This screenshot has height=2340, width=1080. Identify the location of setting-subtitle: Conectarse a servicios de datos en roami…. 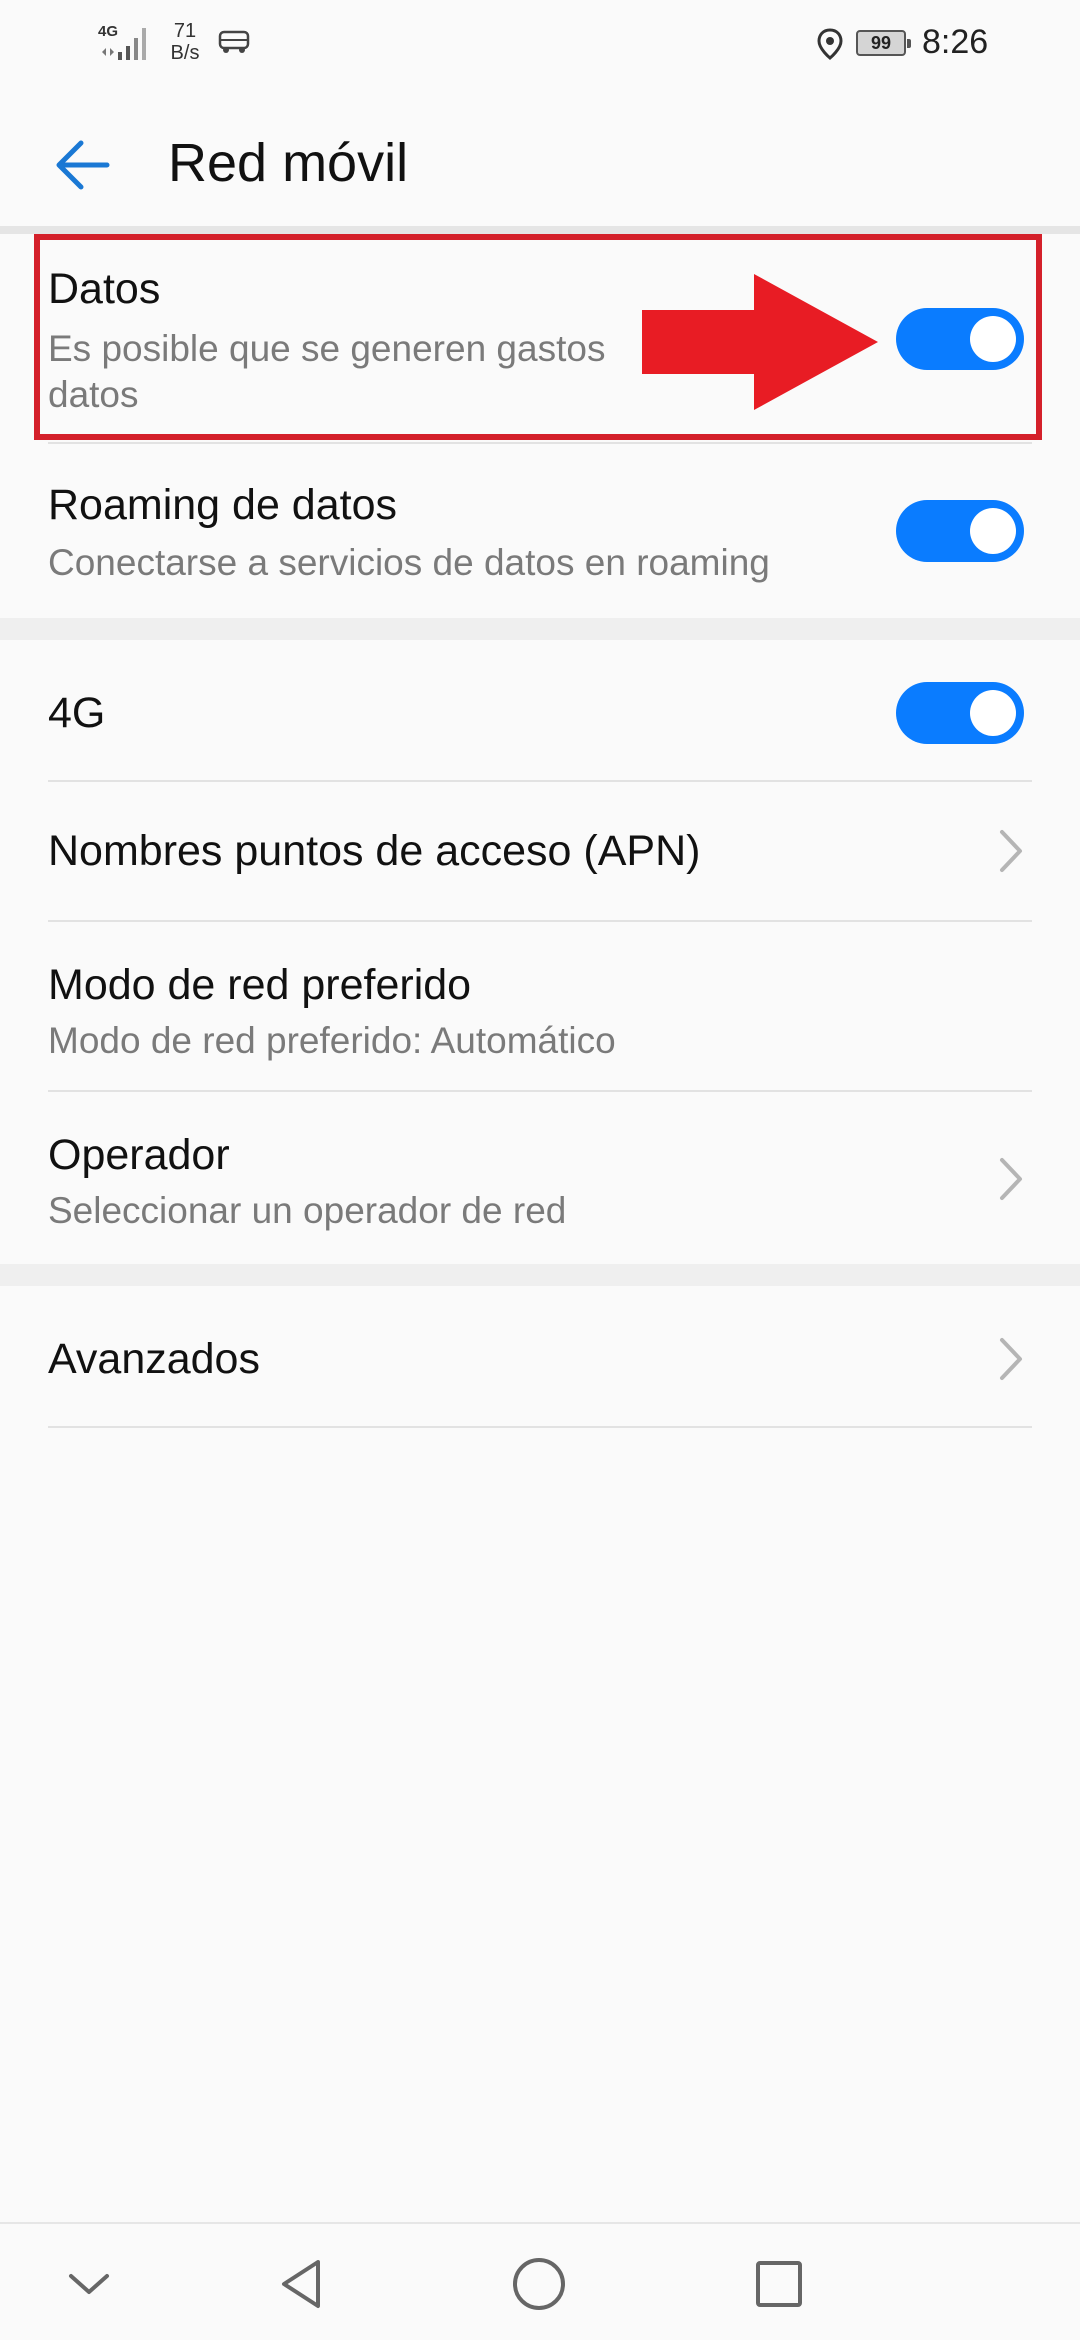
(409, 562).